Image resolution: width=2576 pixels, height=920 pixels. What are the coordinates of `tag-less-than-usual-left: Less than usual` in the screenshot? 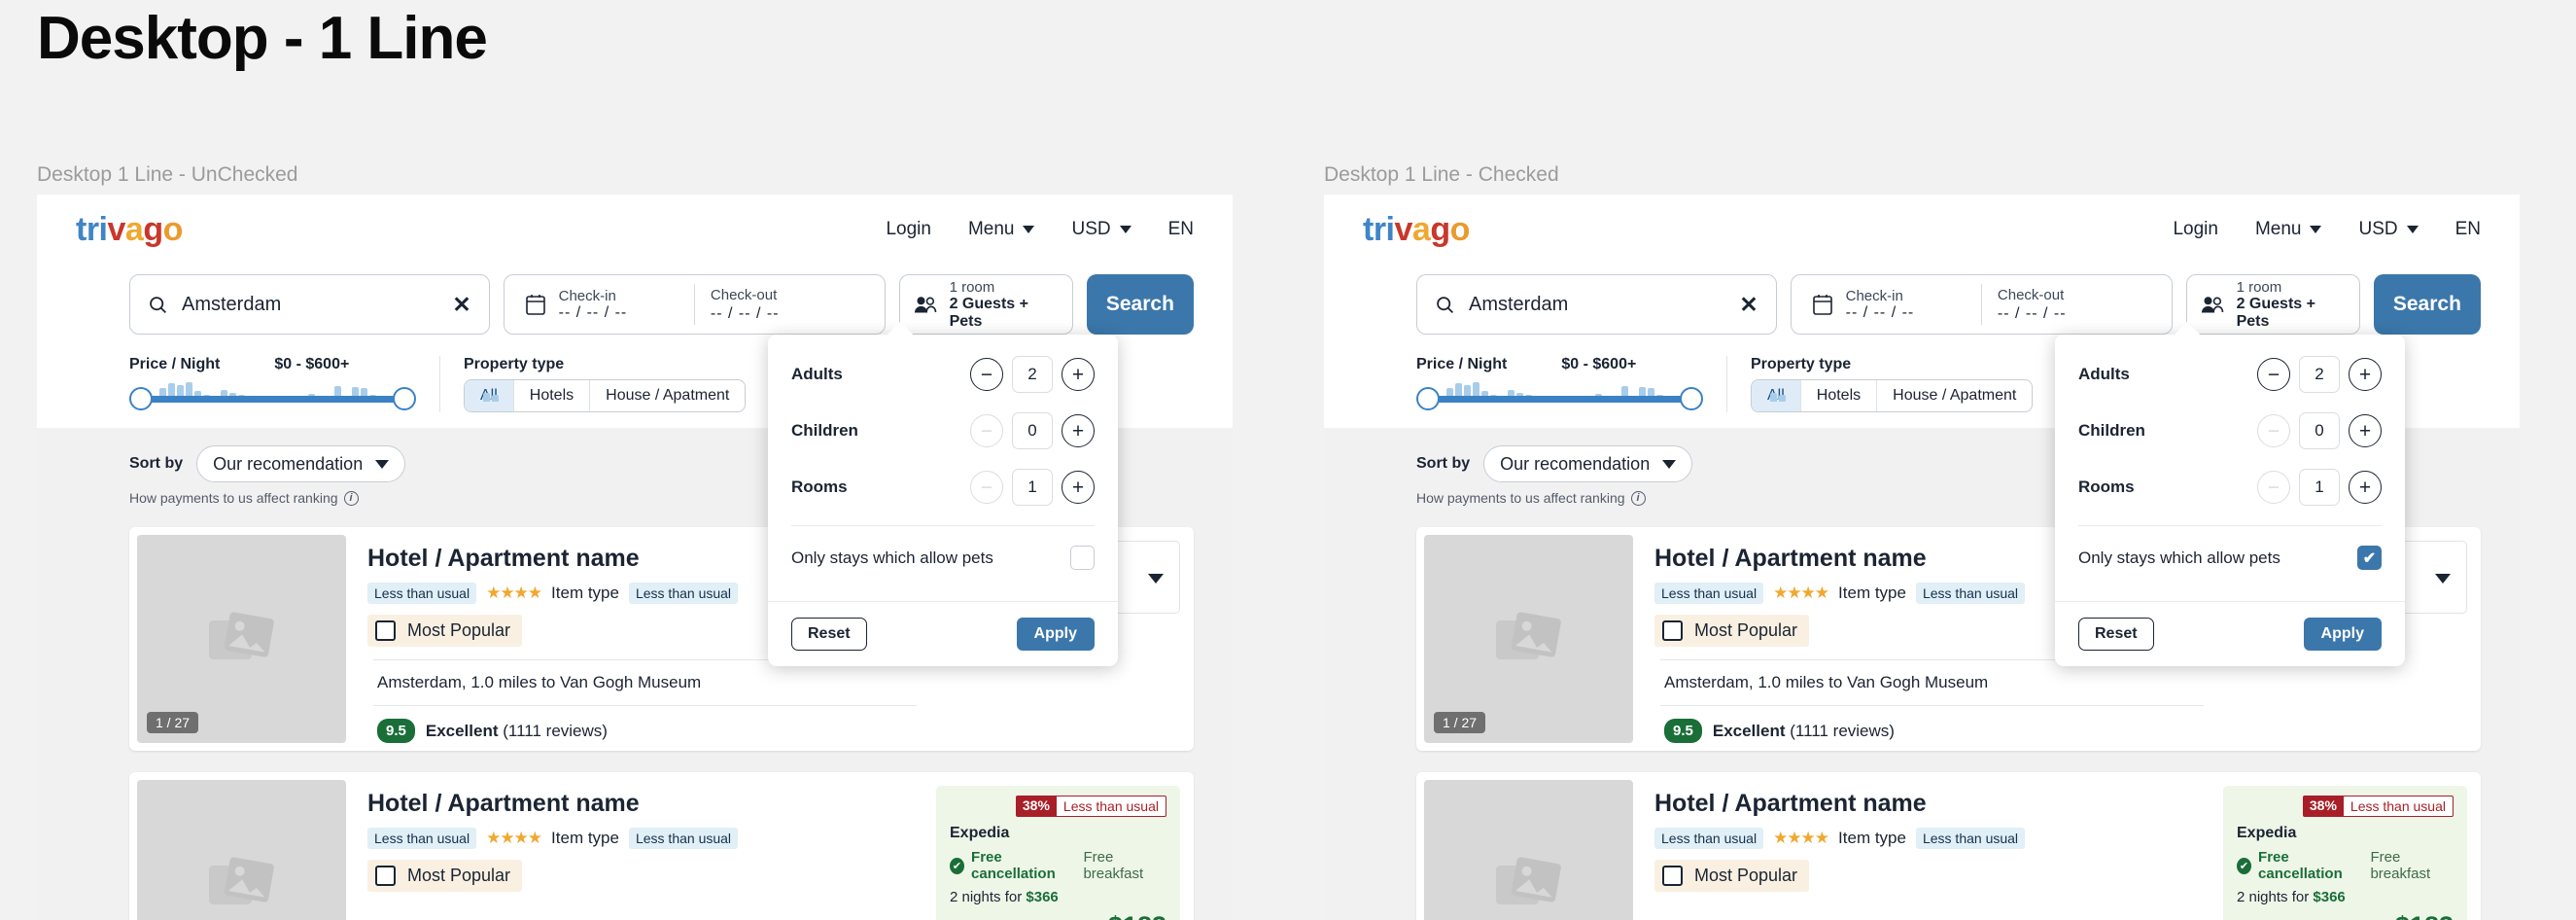 It's located at (1709, 593).